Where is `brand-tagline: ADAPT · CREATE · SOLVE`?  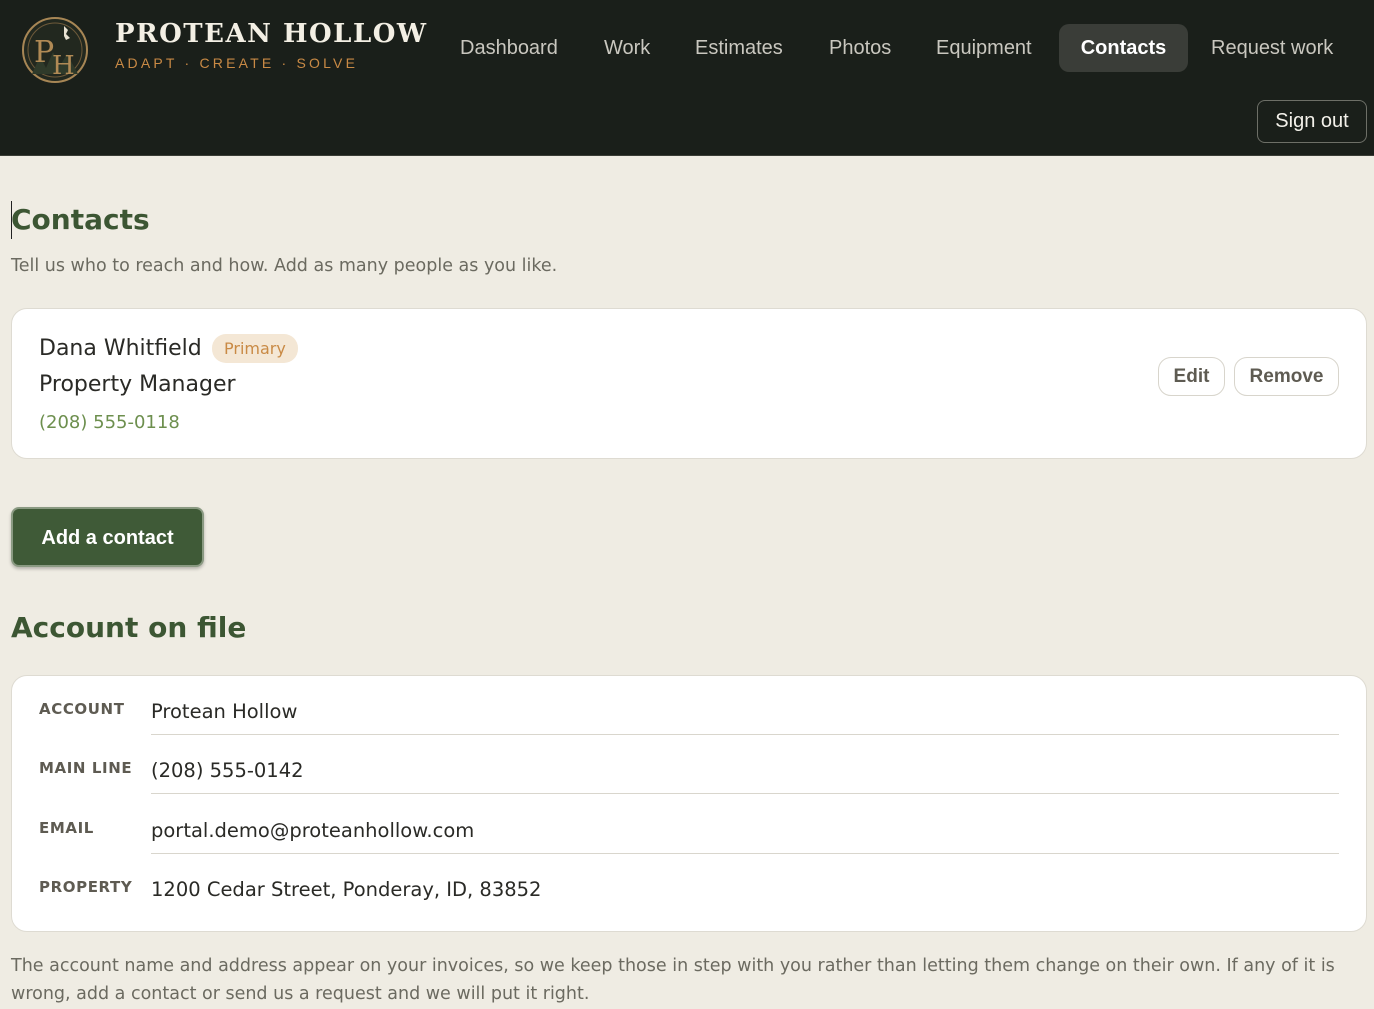
brand-tagline: ADAPT · CREATE · SOLVE is located at coordinates (237, 63).